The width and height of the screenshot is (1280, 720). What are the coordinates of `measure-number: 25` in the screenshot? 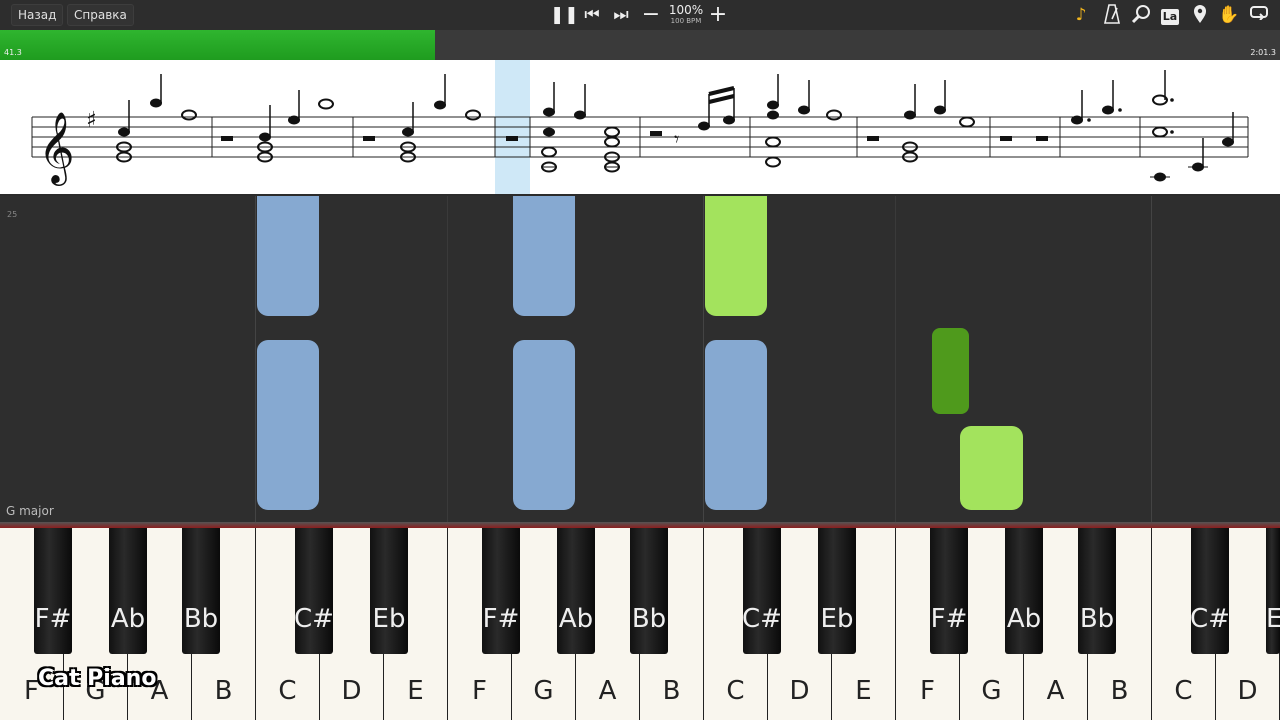 It's located at (12, 214).